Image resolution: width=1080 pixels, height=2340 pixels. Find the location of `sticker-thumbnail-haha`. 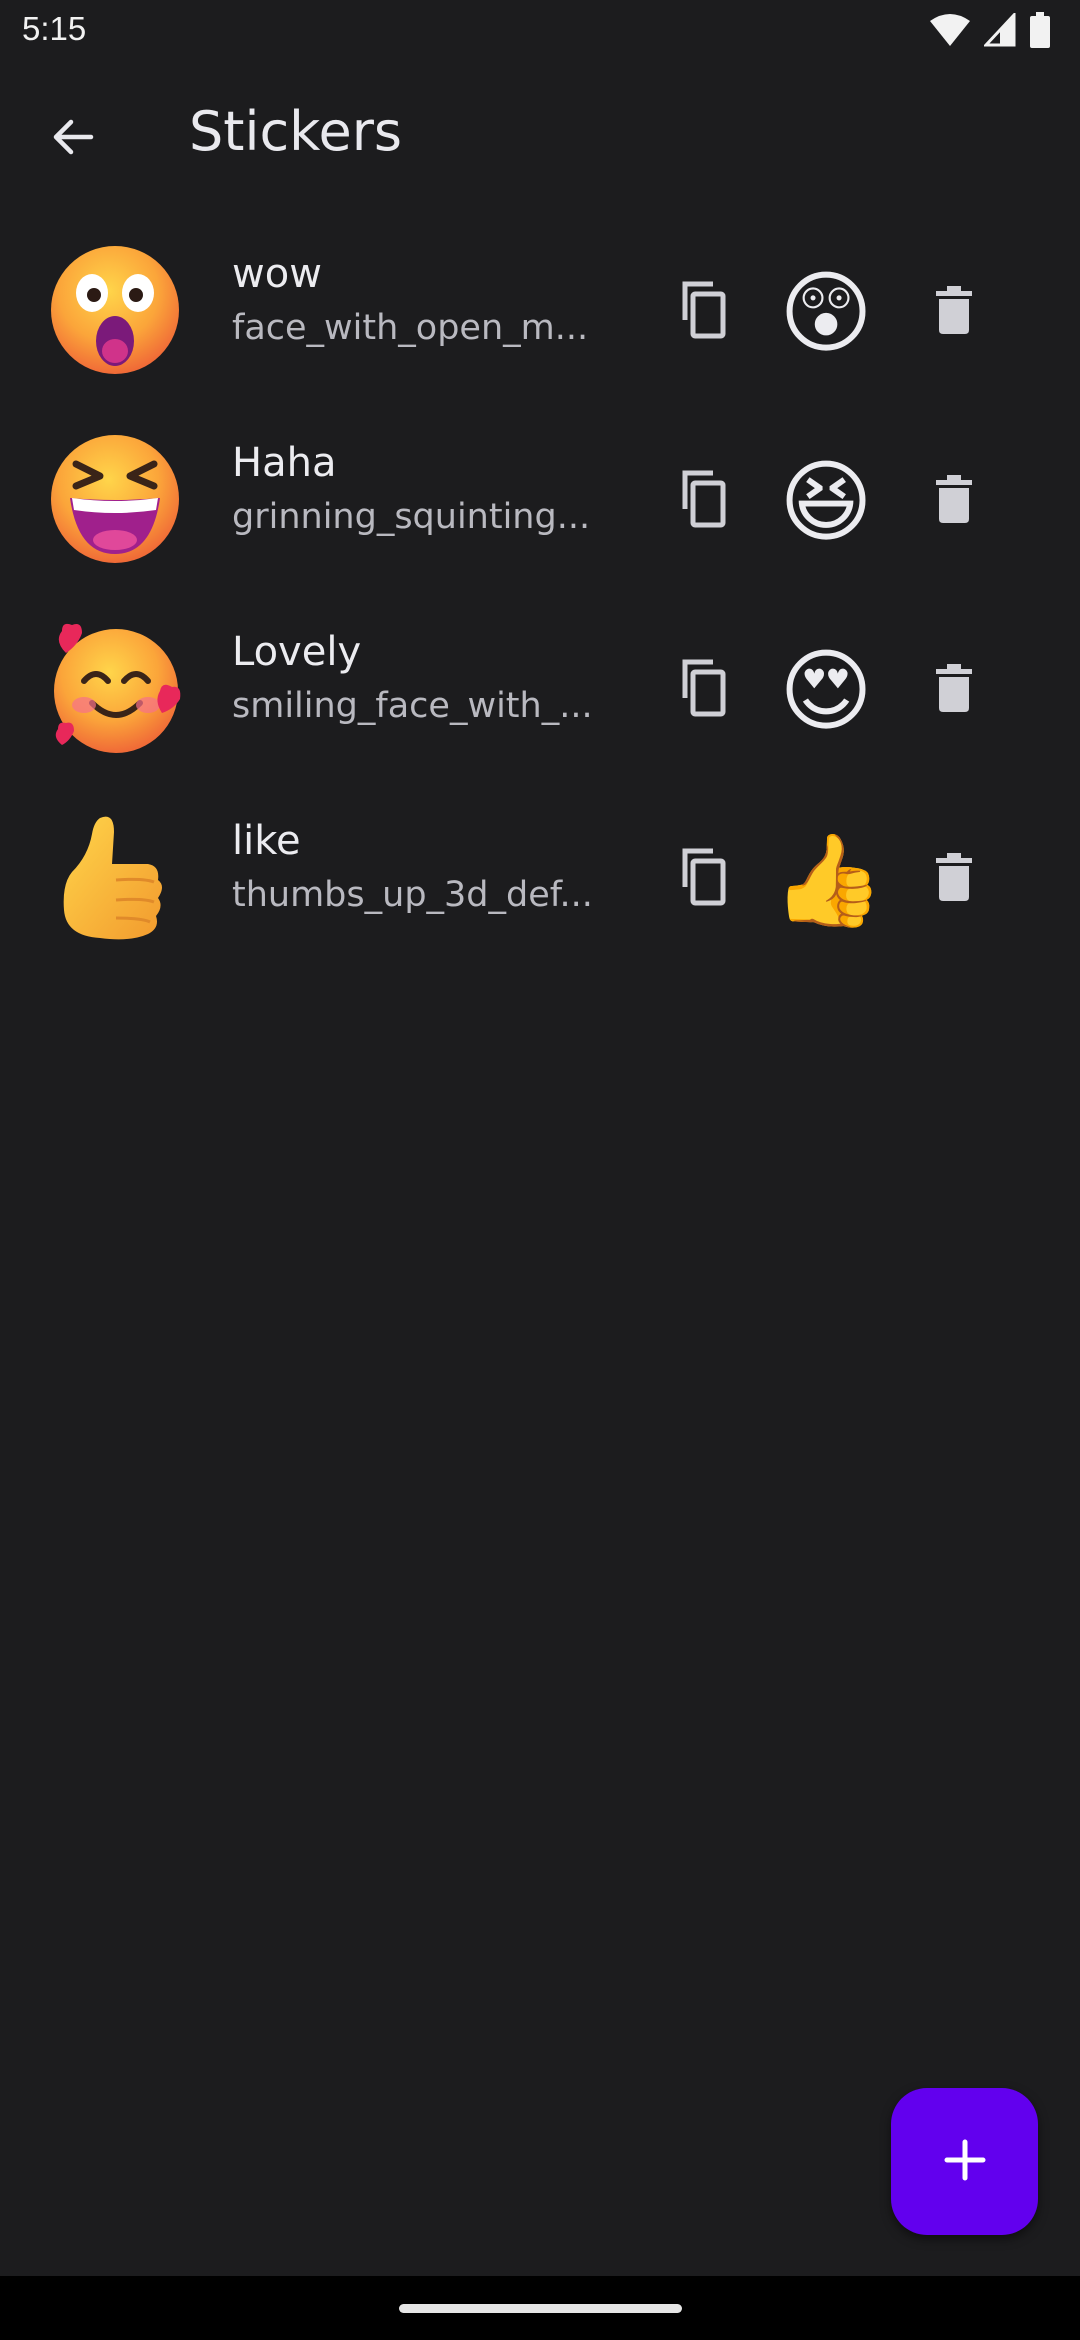

sticker-thumbnail-haha is located at coordinates (115, 499).